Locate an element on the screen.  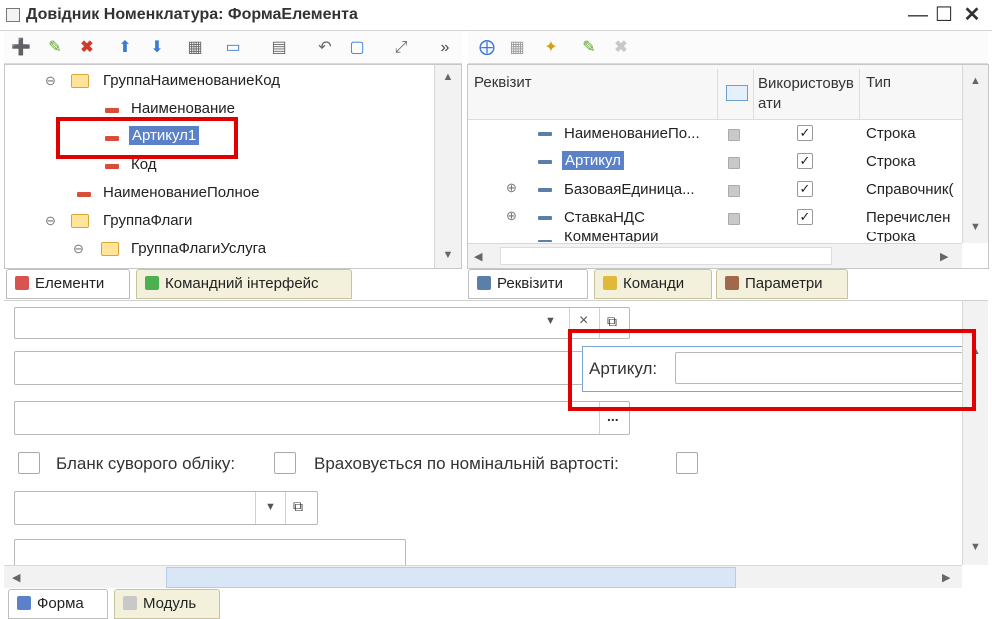
tree-item-full-name: НаименованиеПолное is located at coordinates (181, 192).